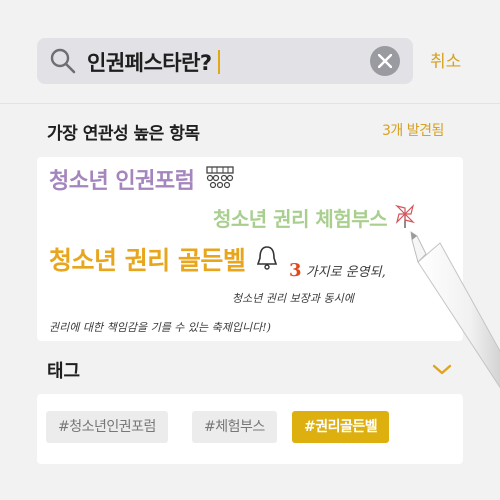 The image size is (500, 500). I want to click on result-line-booth: 청소년 권리 체험부스, so click(314, 217).